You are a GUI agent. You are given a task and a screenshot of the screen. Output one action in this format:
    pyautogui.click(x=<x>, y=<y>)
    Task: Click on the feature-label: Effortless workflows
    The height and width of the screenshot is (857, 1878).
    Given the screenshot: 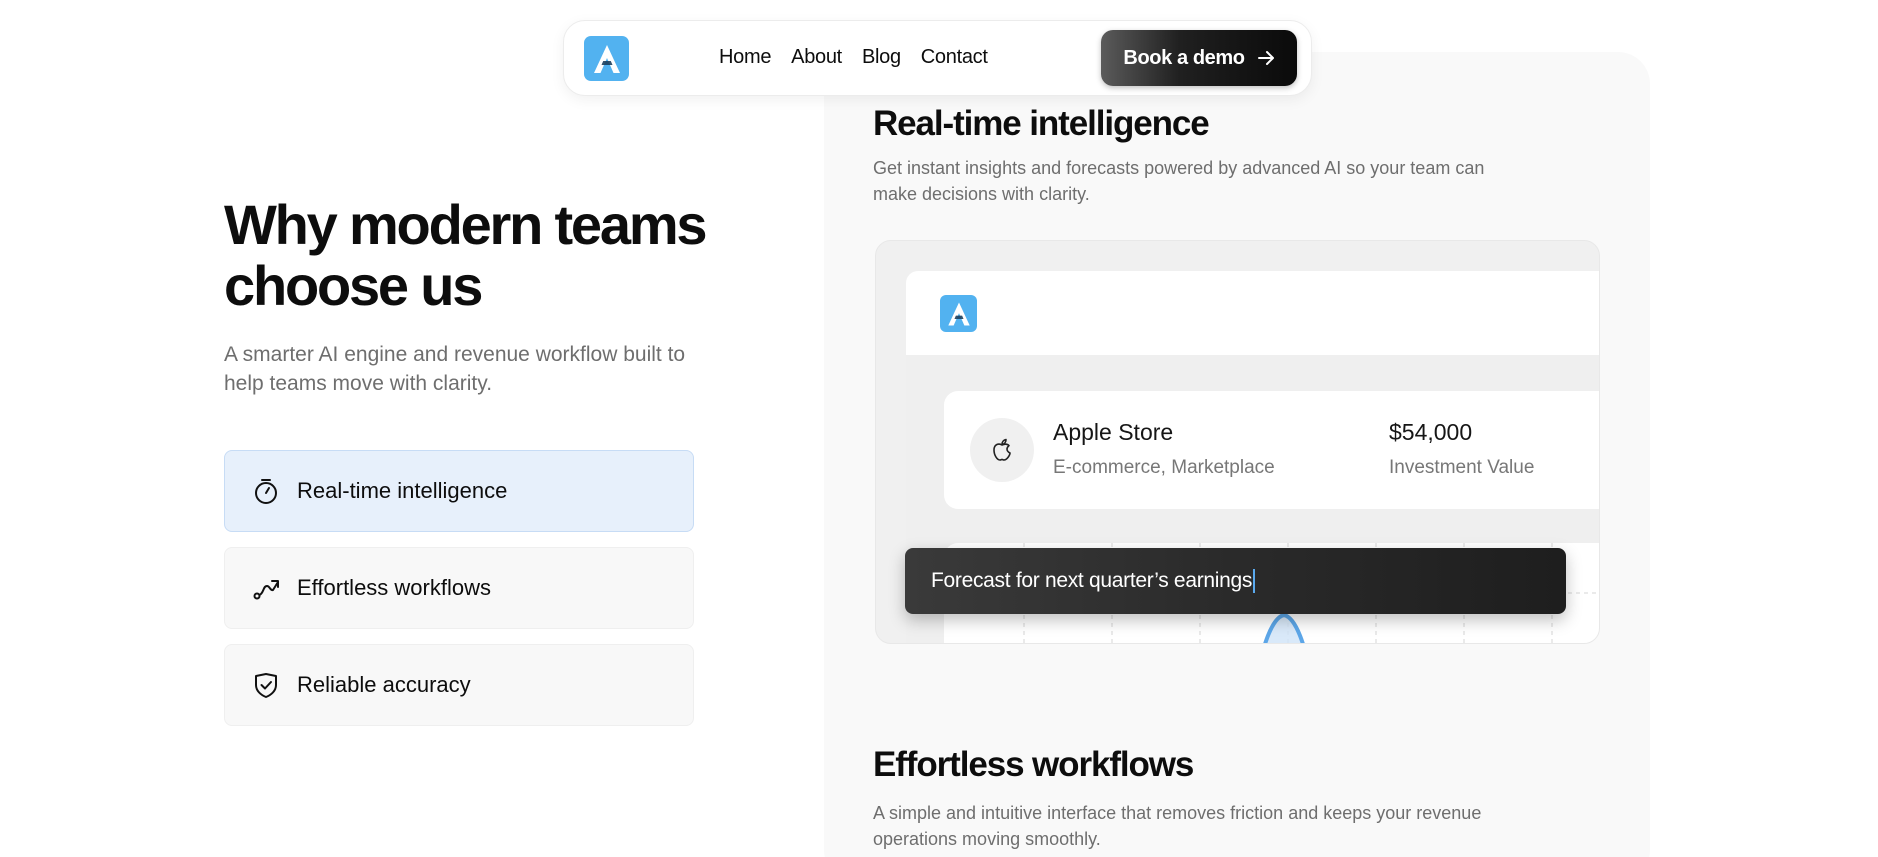 What is the action you would take?
    pyautogui.click(x=394, y=587)
    